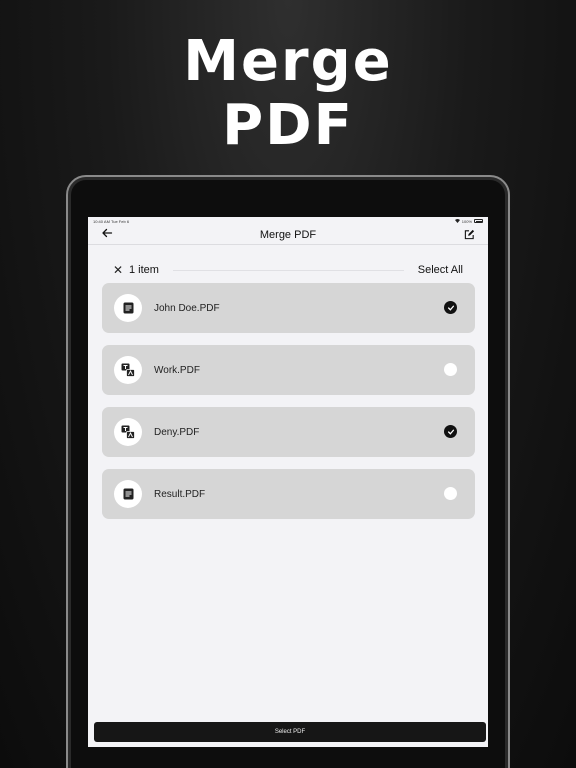 This screenshot has width=576, height=768. I want to click on file-name: Work.PDF, so click(177, 370).